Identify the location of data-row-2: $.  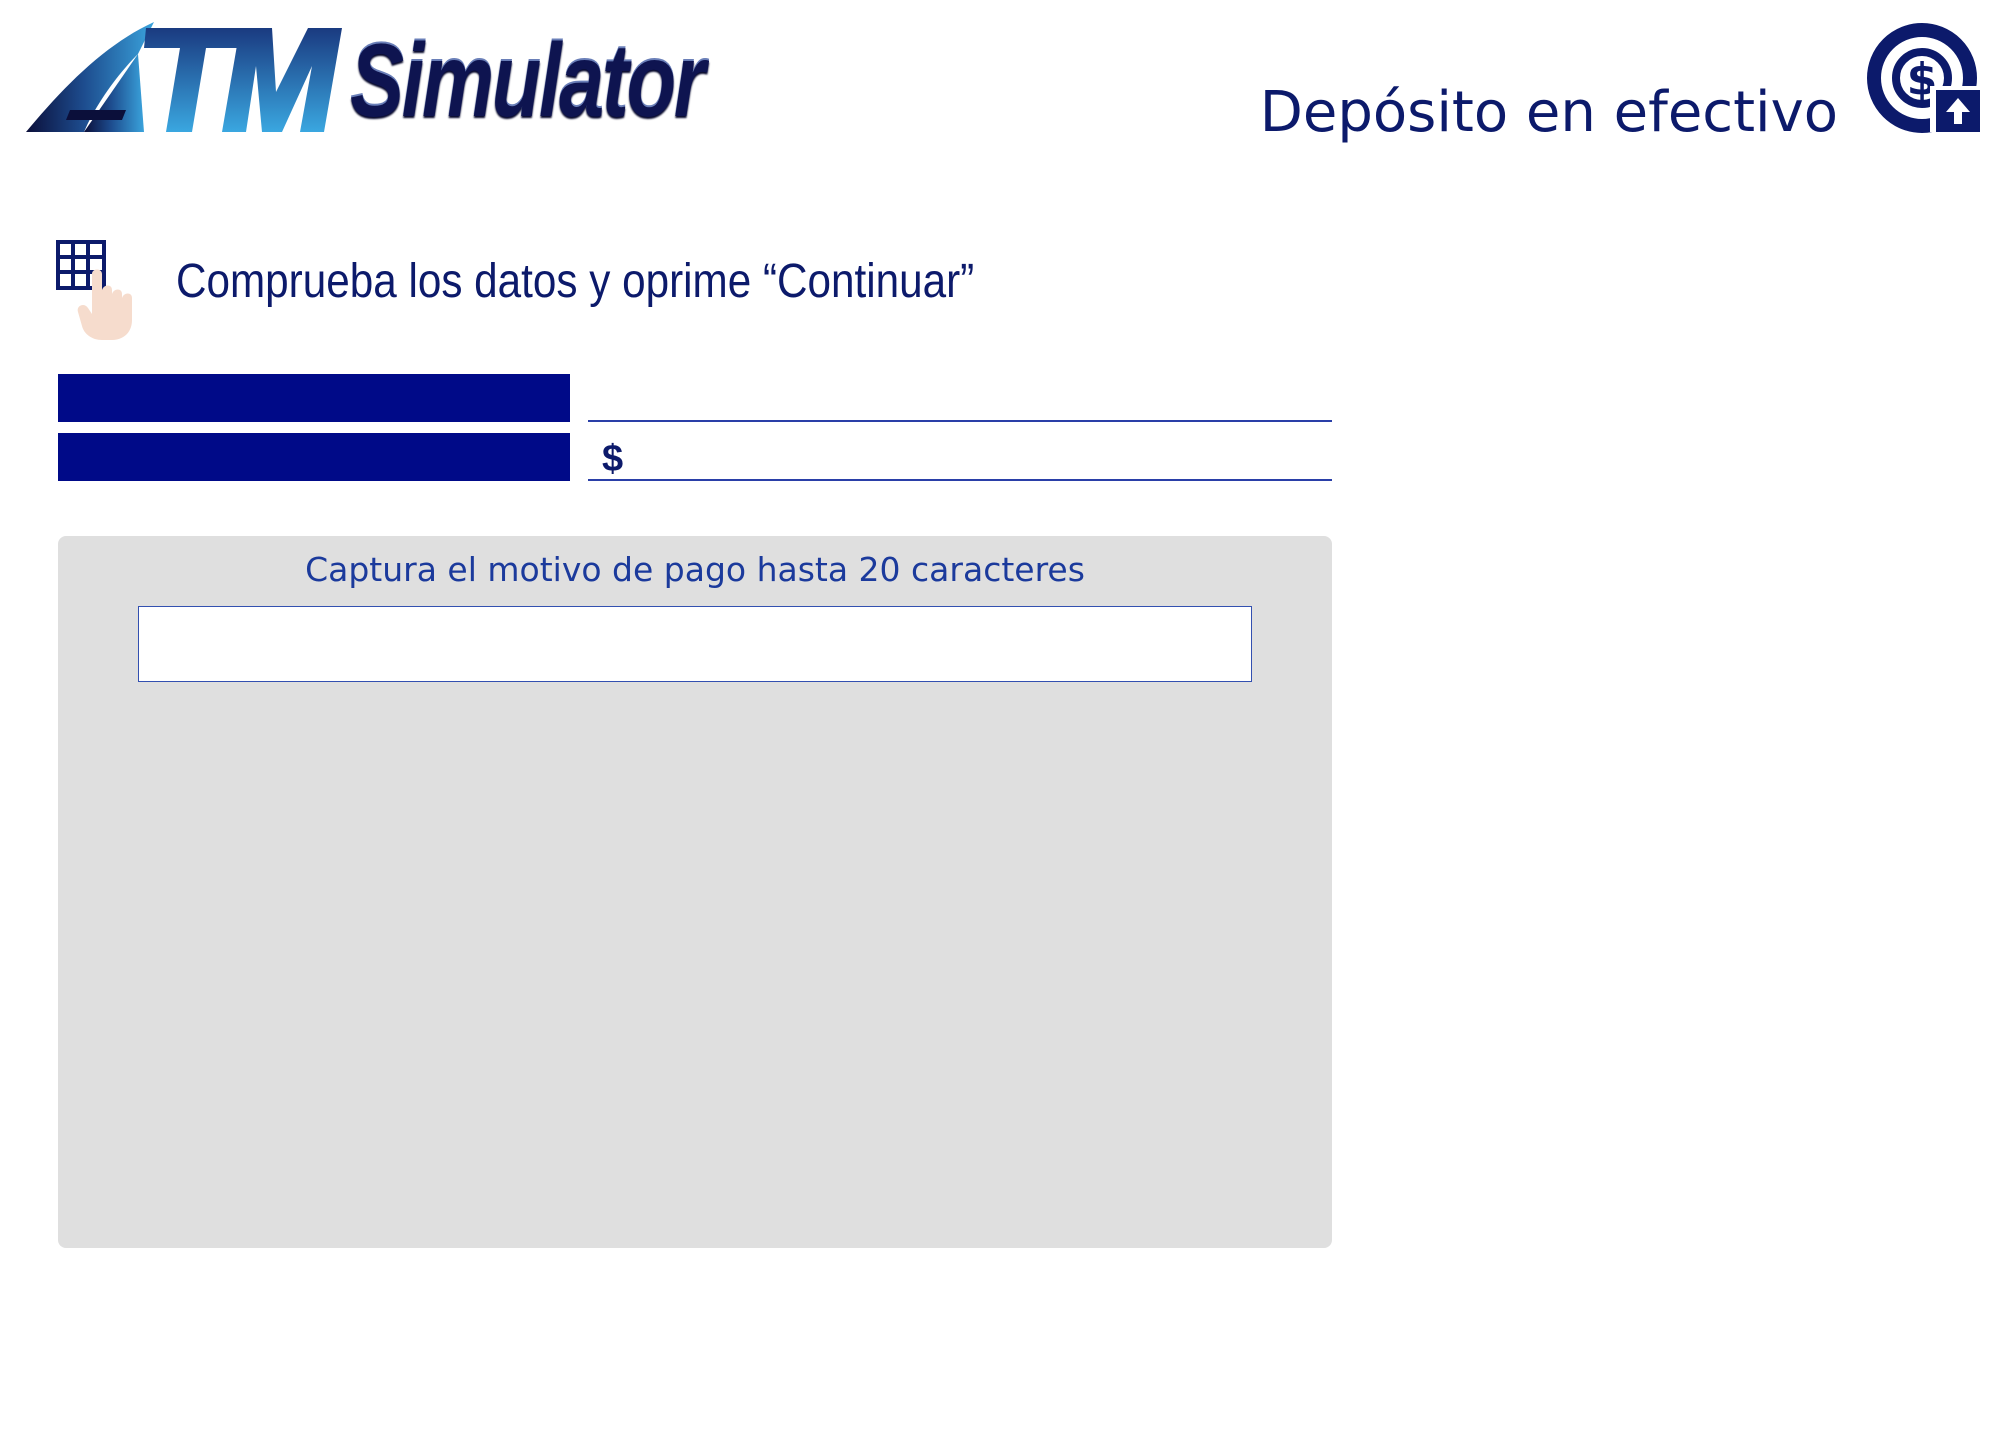
(695, 457).